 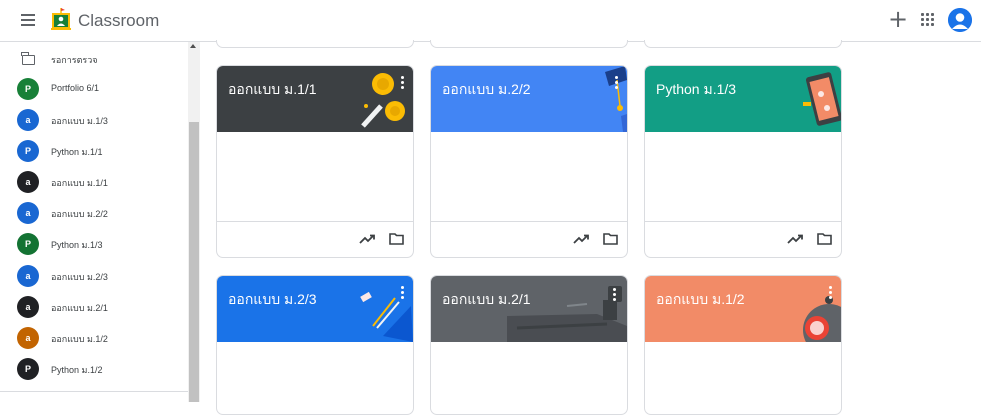 What do you see at coordinates (743, 99) in the screenshot?
I see `card-header: Python ม.1/3` at bounding box center [743, 99].